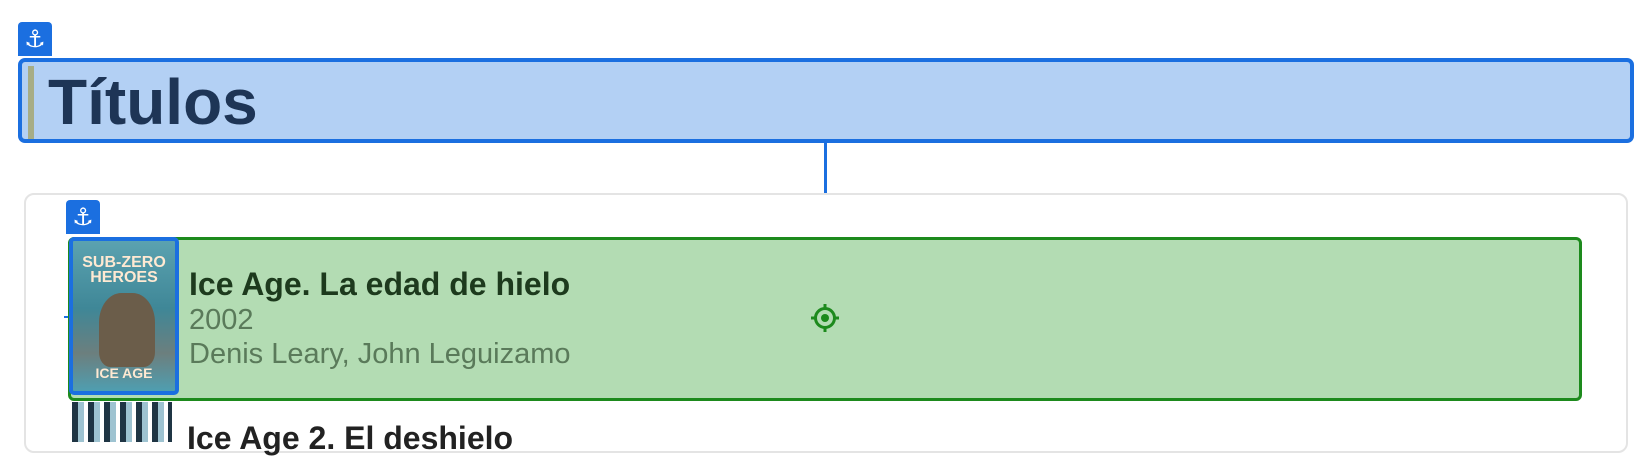 This screenshot has width=1650, height=458. I want to click on movie-poster: SUB-ZERO HEROES ICE AGE, so click(124, 316).